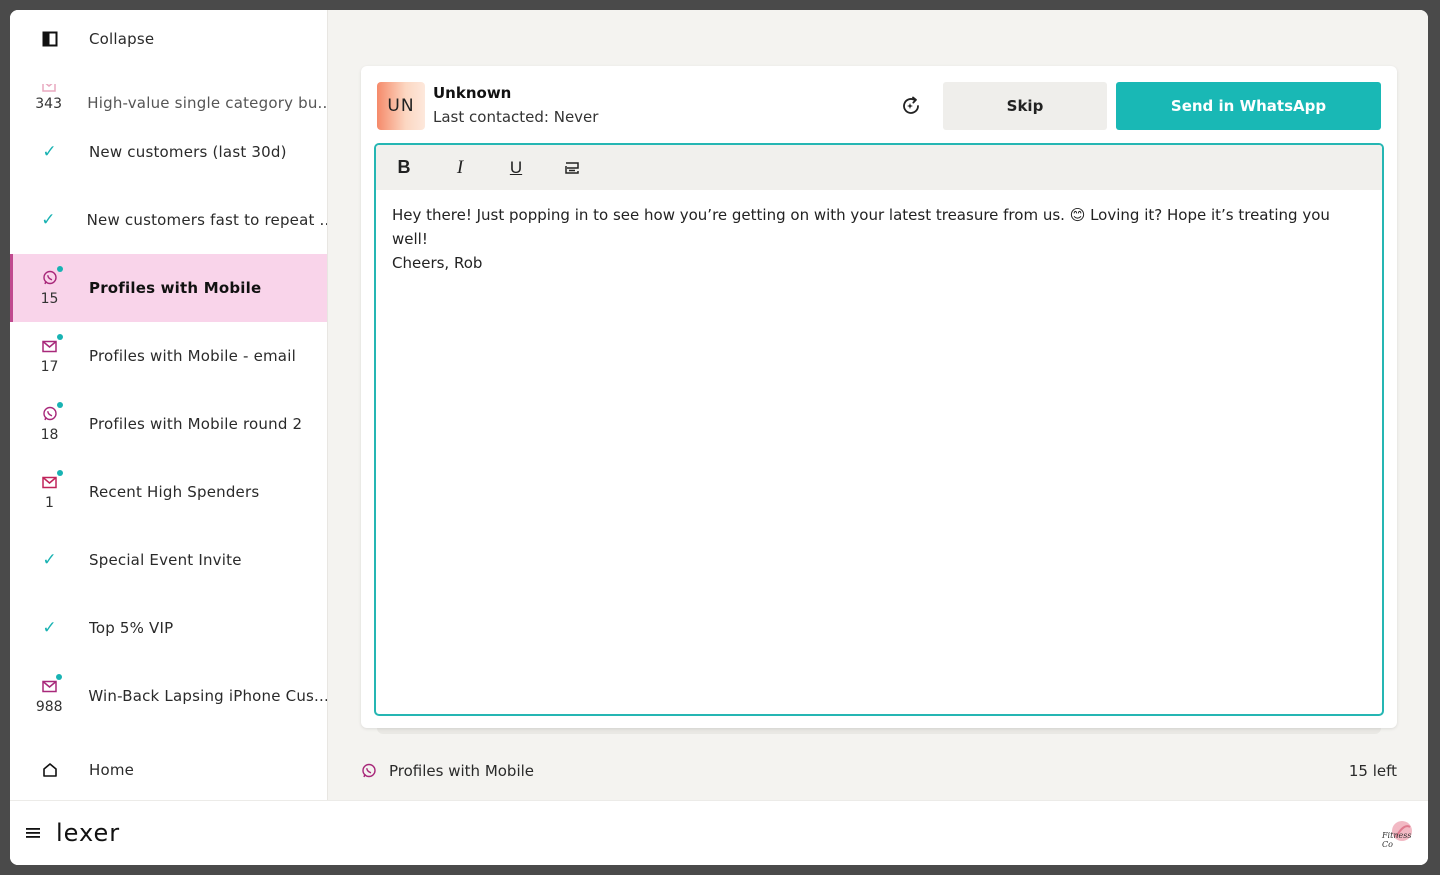  Describe the element at coordinates (188, 152) in the screenshot. I see `segment-label: New customers (last 30d)` at that location.